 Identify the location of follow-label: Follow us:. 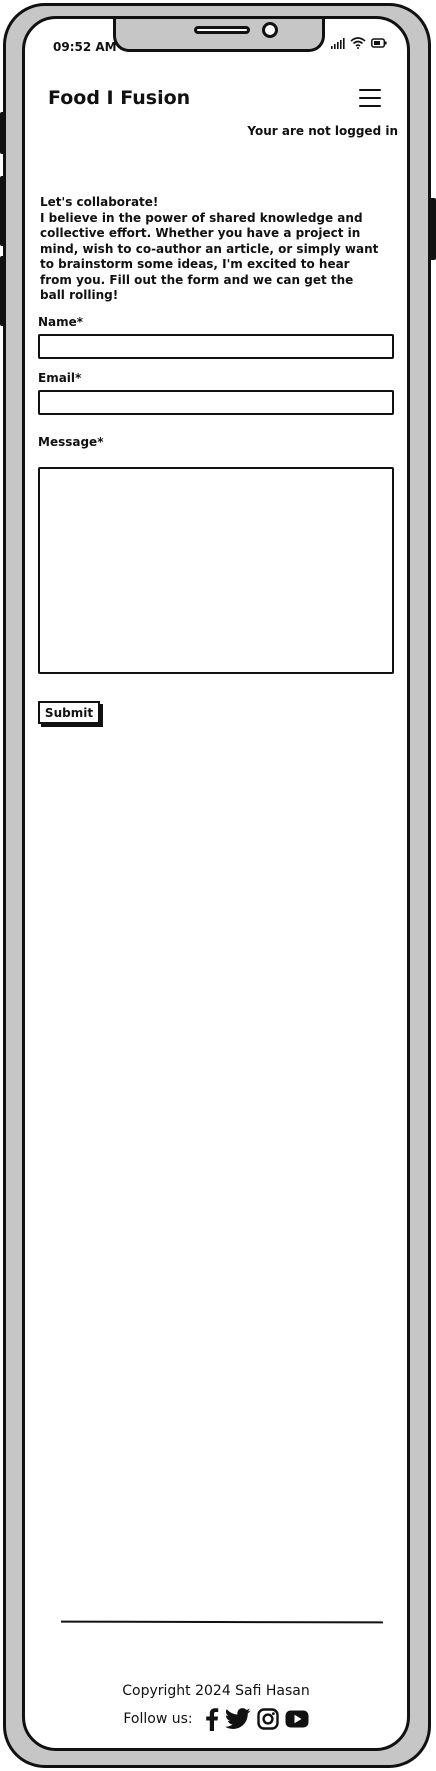
(158, 1719).